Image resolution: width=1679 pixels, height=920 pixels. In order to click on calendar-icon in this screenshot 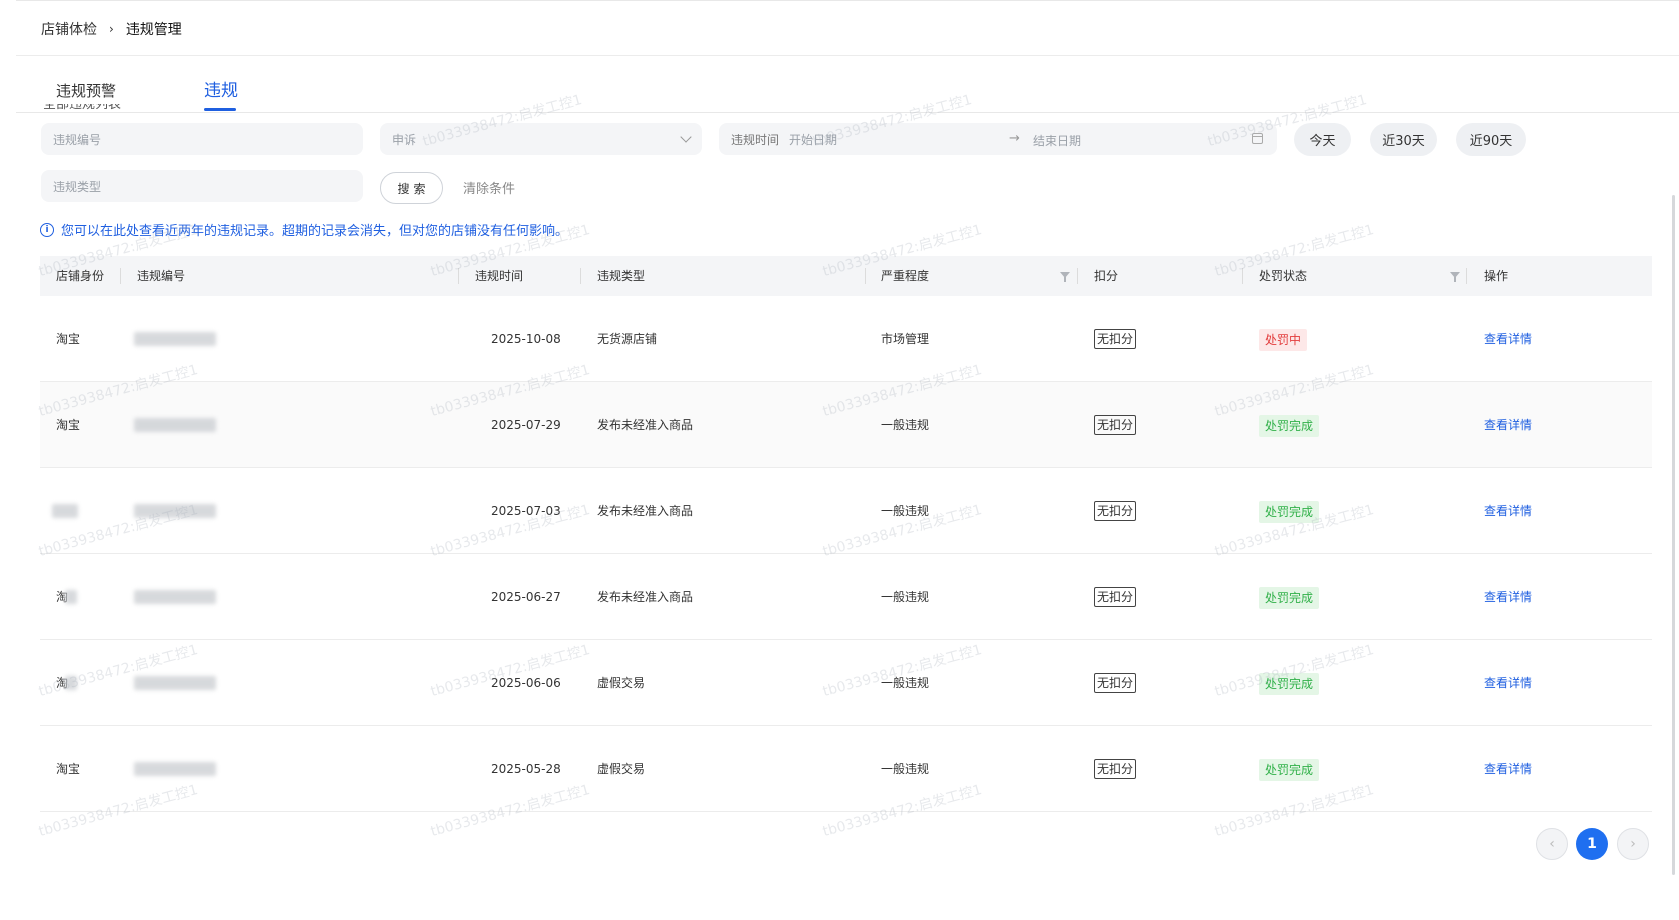, I will do `click(1257, 138)`.